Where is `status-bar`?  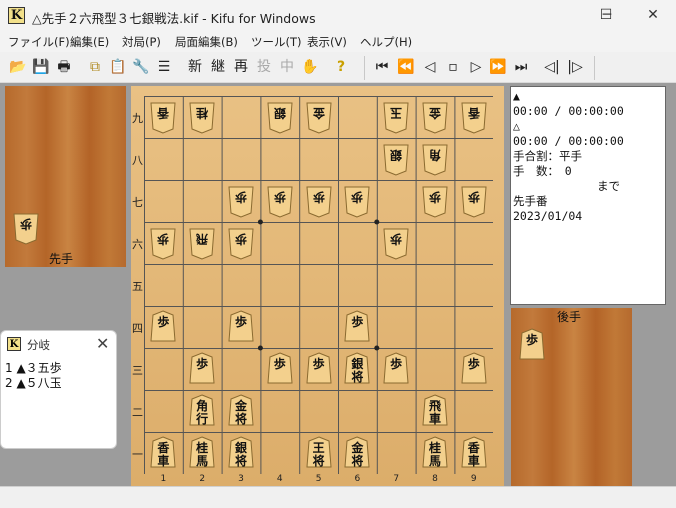
status-bar is located at coordinates (338, 497).